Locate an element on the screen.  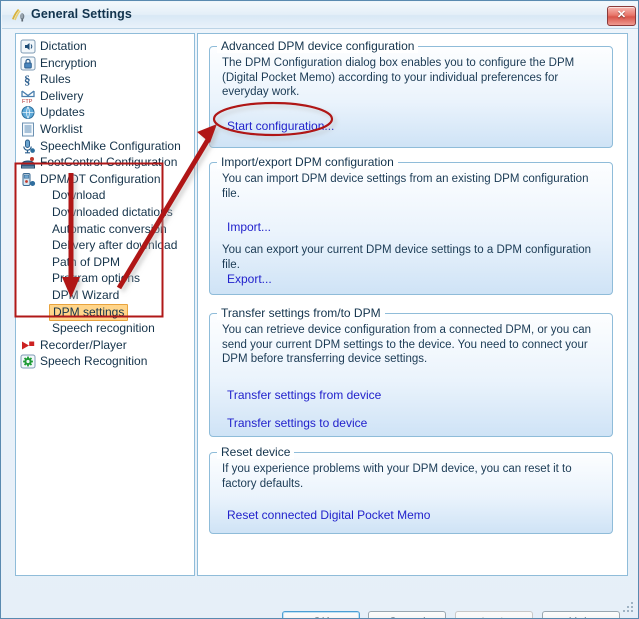
sidebar-item-download: Download is located at coordinates (105, 195).